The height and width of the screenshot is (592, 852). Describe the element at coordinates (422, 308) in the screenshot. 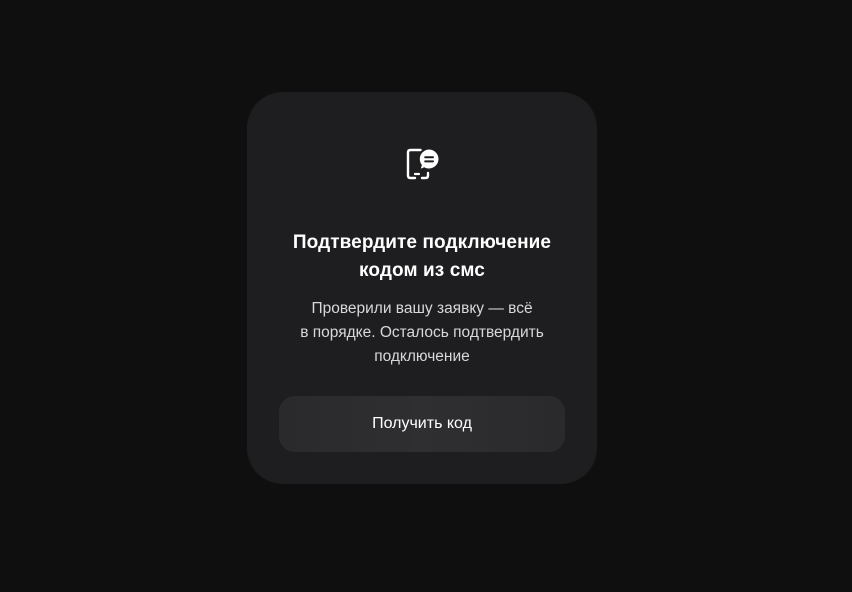

I see `description-line-1: Проверили вашу заявку — всё` at that location.